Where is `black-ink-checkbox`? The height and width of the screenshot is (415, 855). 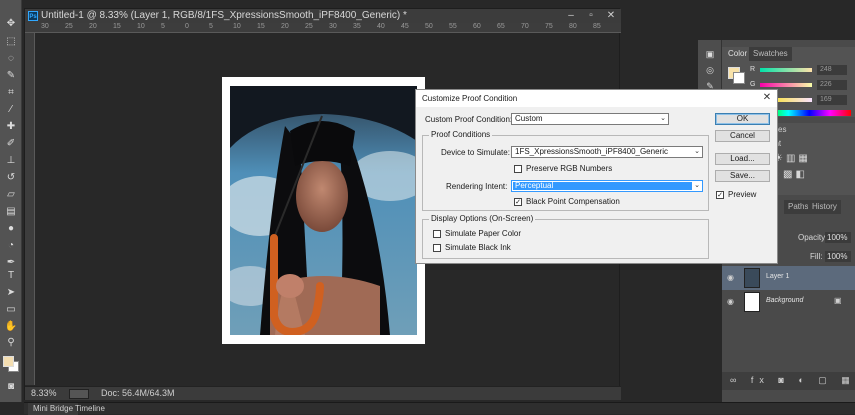
black-ink-checkbox is located at coordinates (437, 248).